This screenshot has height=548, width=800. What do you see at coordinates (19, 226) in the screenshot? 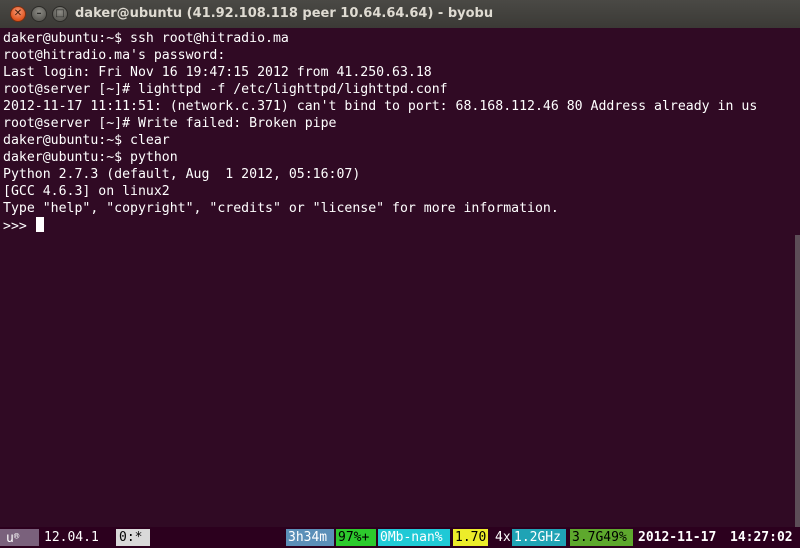
I see `python-prompt: >>>` at bounding box center [19, 226].